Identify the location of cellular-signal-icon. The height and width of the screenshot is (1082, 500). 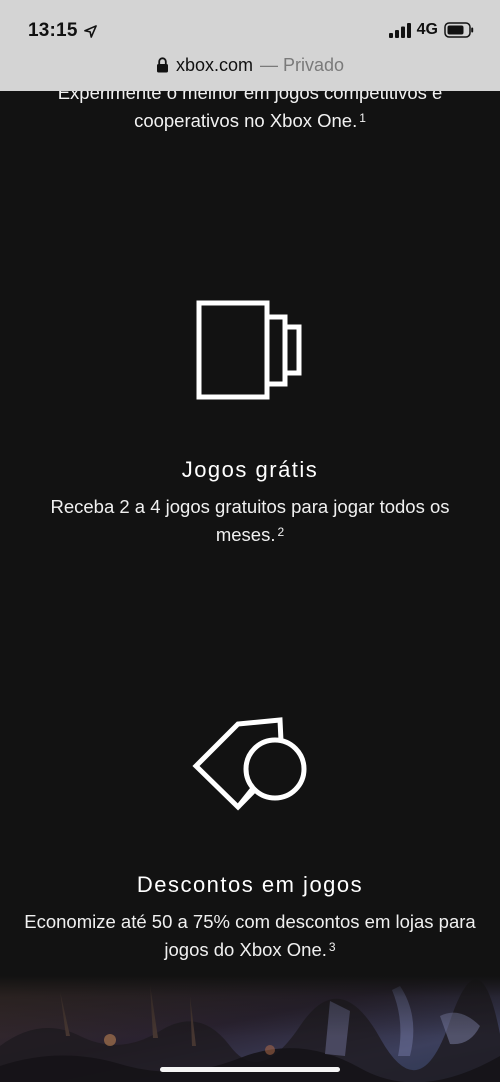
(399, 30).